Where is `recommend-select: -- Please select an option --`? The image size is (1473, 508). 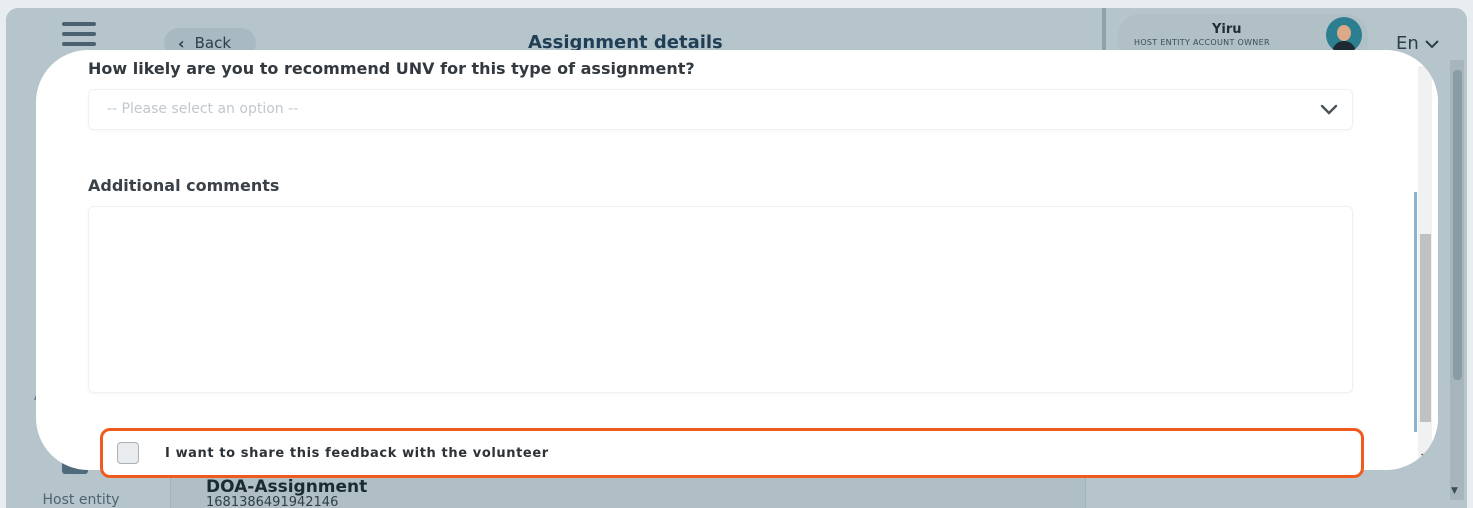 recommend-select: -- Please select an option -- is located at coordinates (720, 109).